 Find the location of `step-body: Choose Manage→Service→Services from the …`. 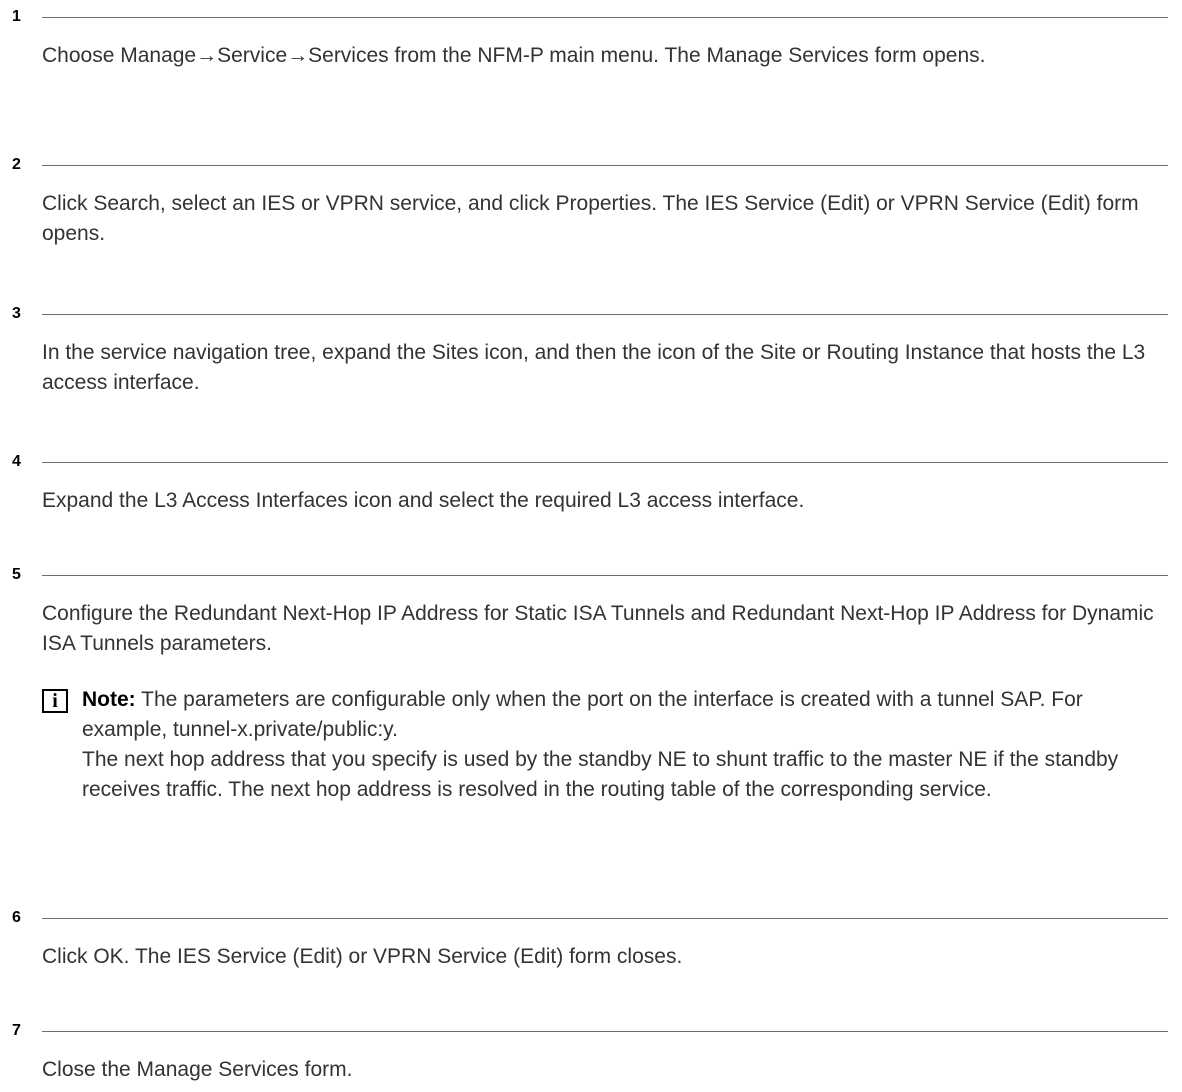

step-body: Choose Manage→Service→Services from the … is located at coordinates (605, 56).